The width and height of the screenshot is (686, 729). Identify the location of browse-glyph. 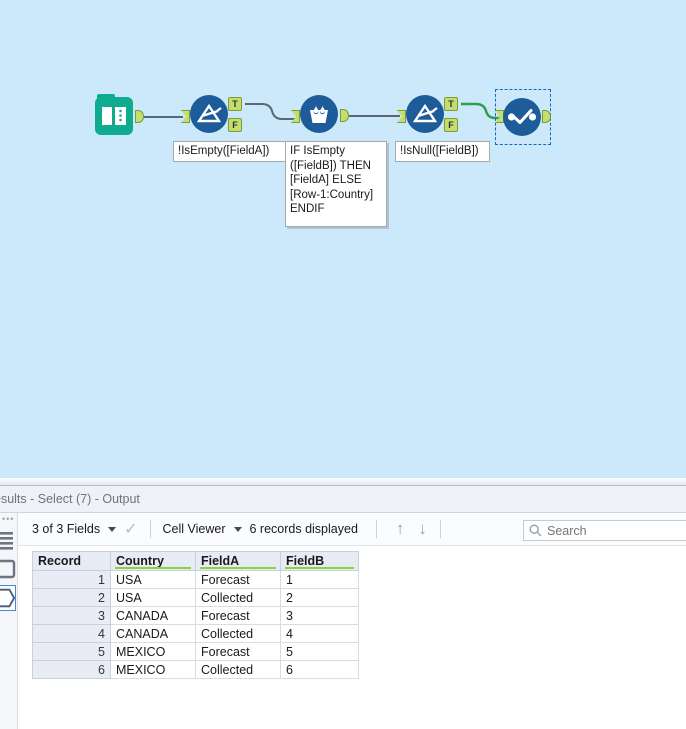
(522, 116).